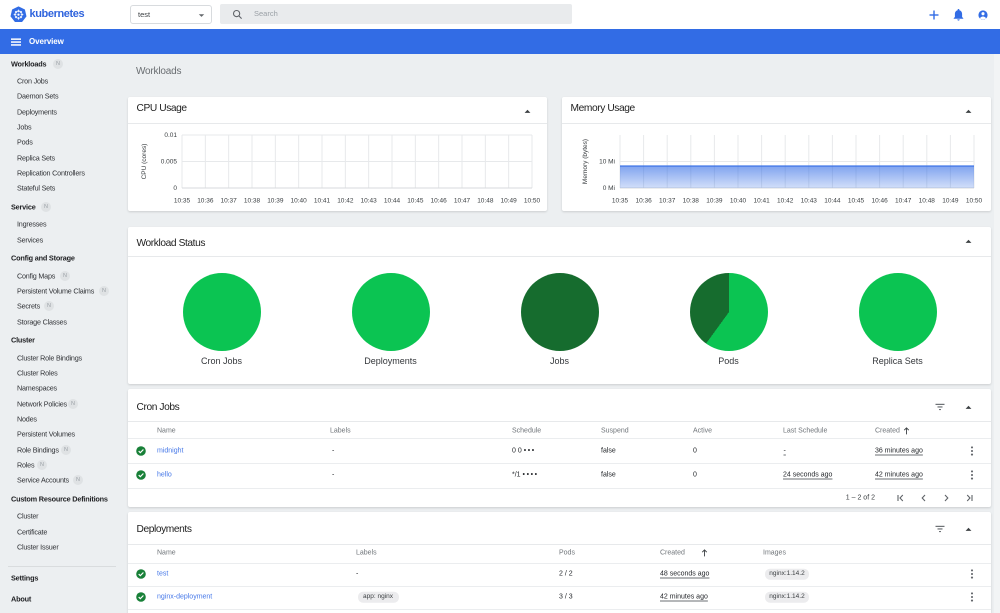 The image size is (1000, 613). What do you see at coordinates (169, 162) in the screenshot?
I see `svg-text: 0.005` at bounding box center [169, 162].